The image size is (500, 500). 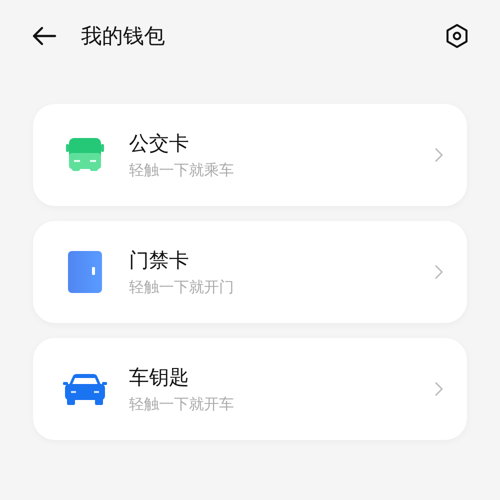 What do you see at coordinates (85, 389) in the screenshot?
I see `car-icon` at bounding box center [85, 389].